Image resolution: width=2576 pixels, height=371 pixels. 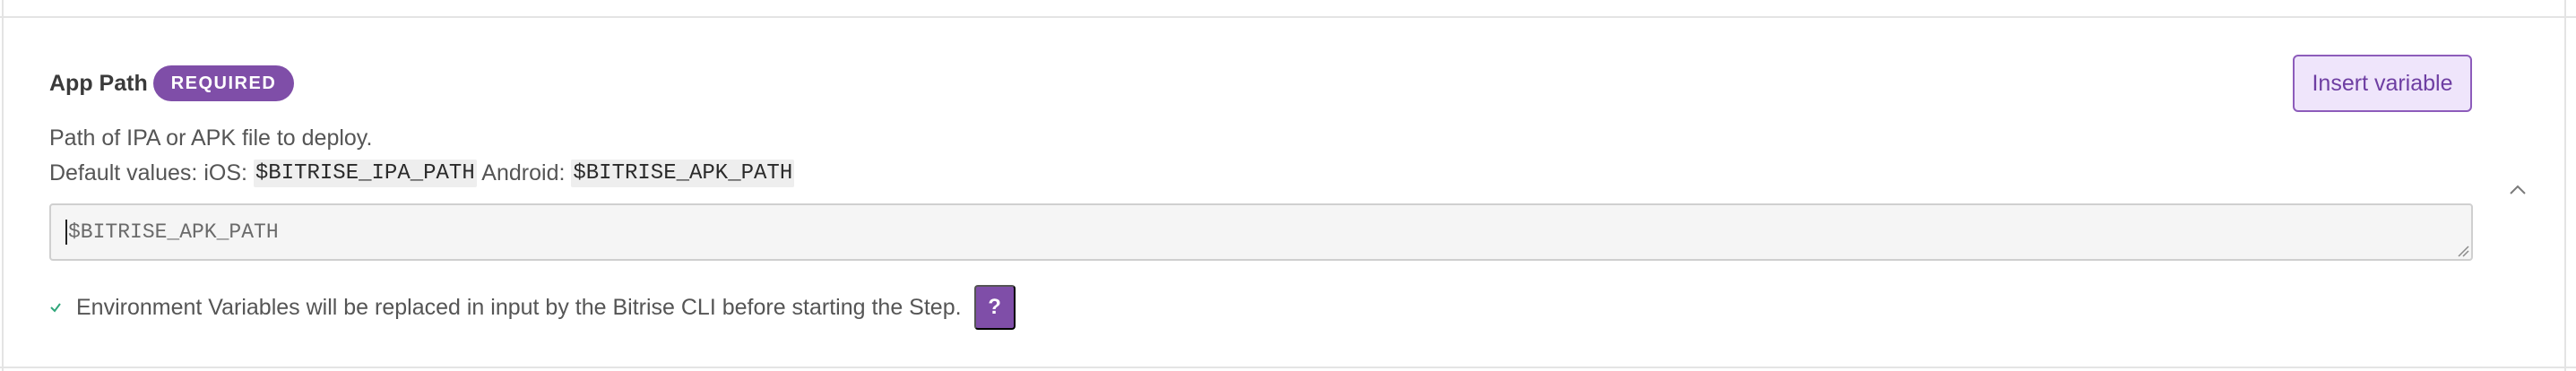 I want to click on field-label: App Path, so click(x=98, y=83).